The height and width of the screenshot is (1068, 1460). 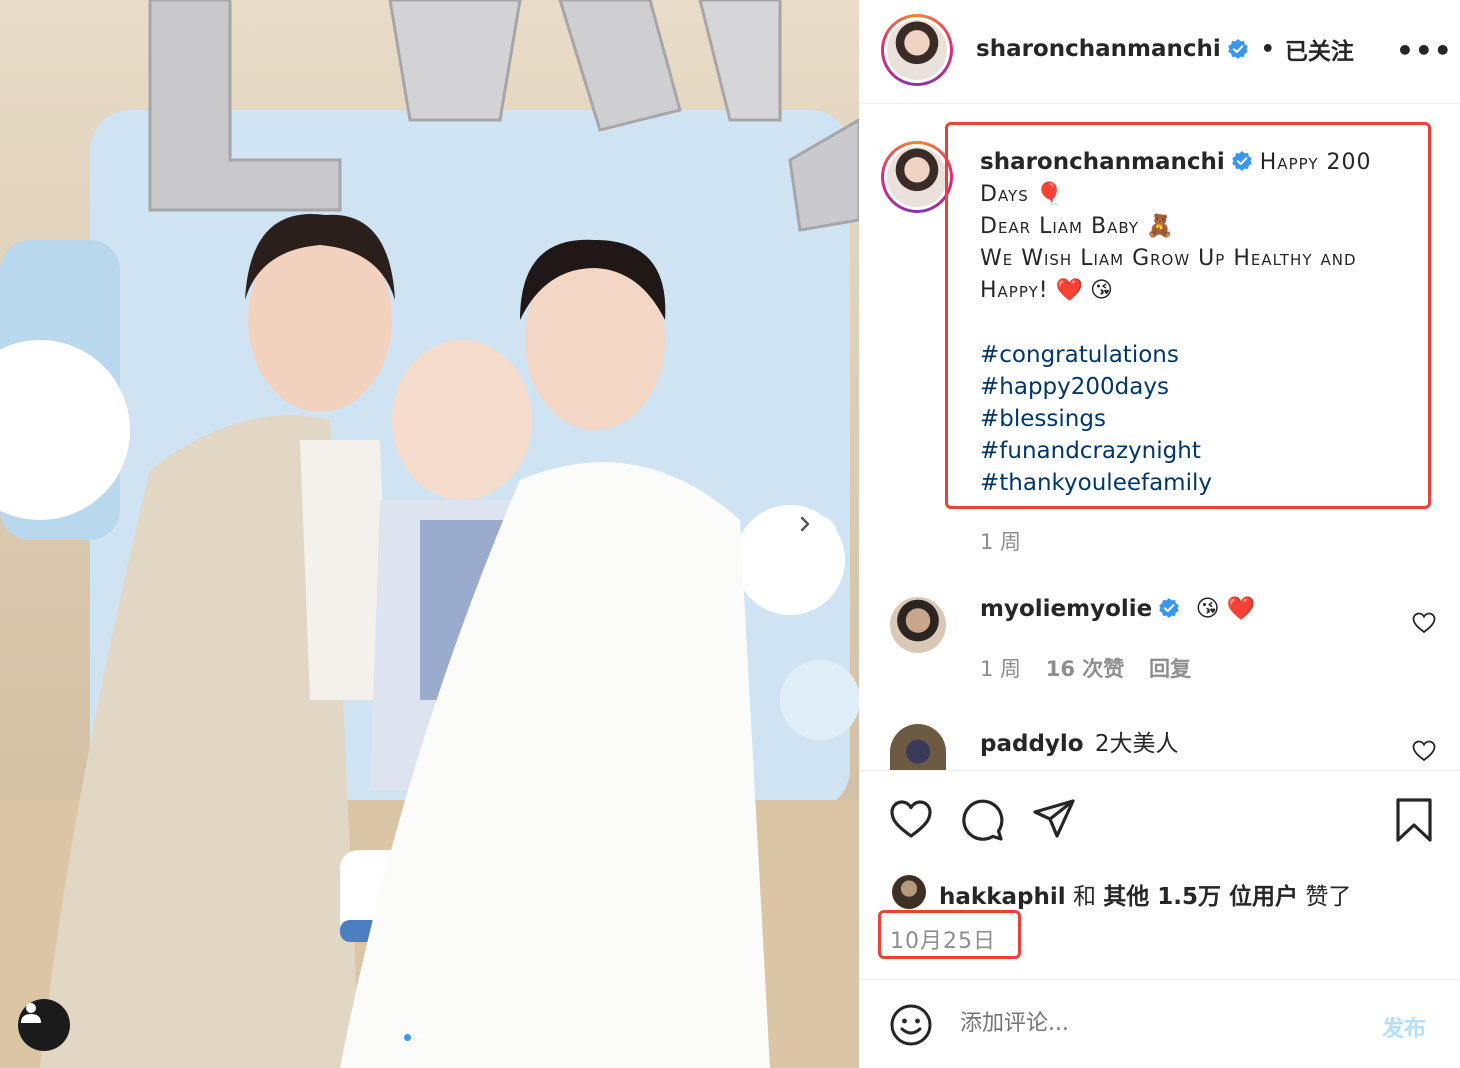 What do you see at coordinates (1315, 162) in the screenshot?
I see `caption-line-1: Happy 200` at bounding box center [1315, 162].